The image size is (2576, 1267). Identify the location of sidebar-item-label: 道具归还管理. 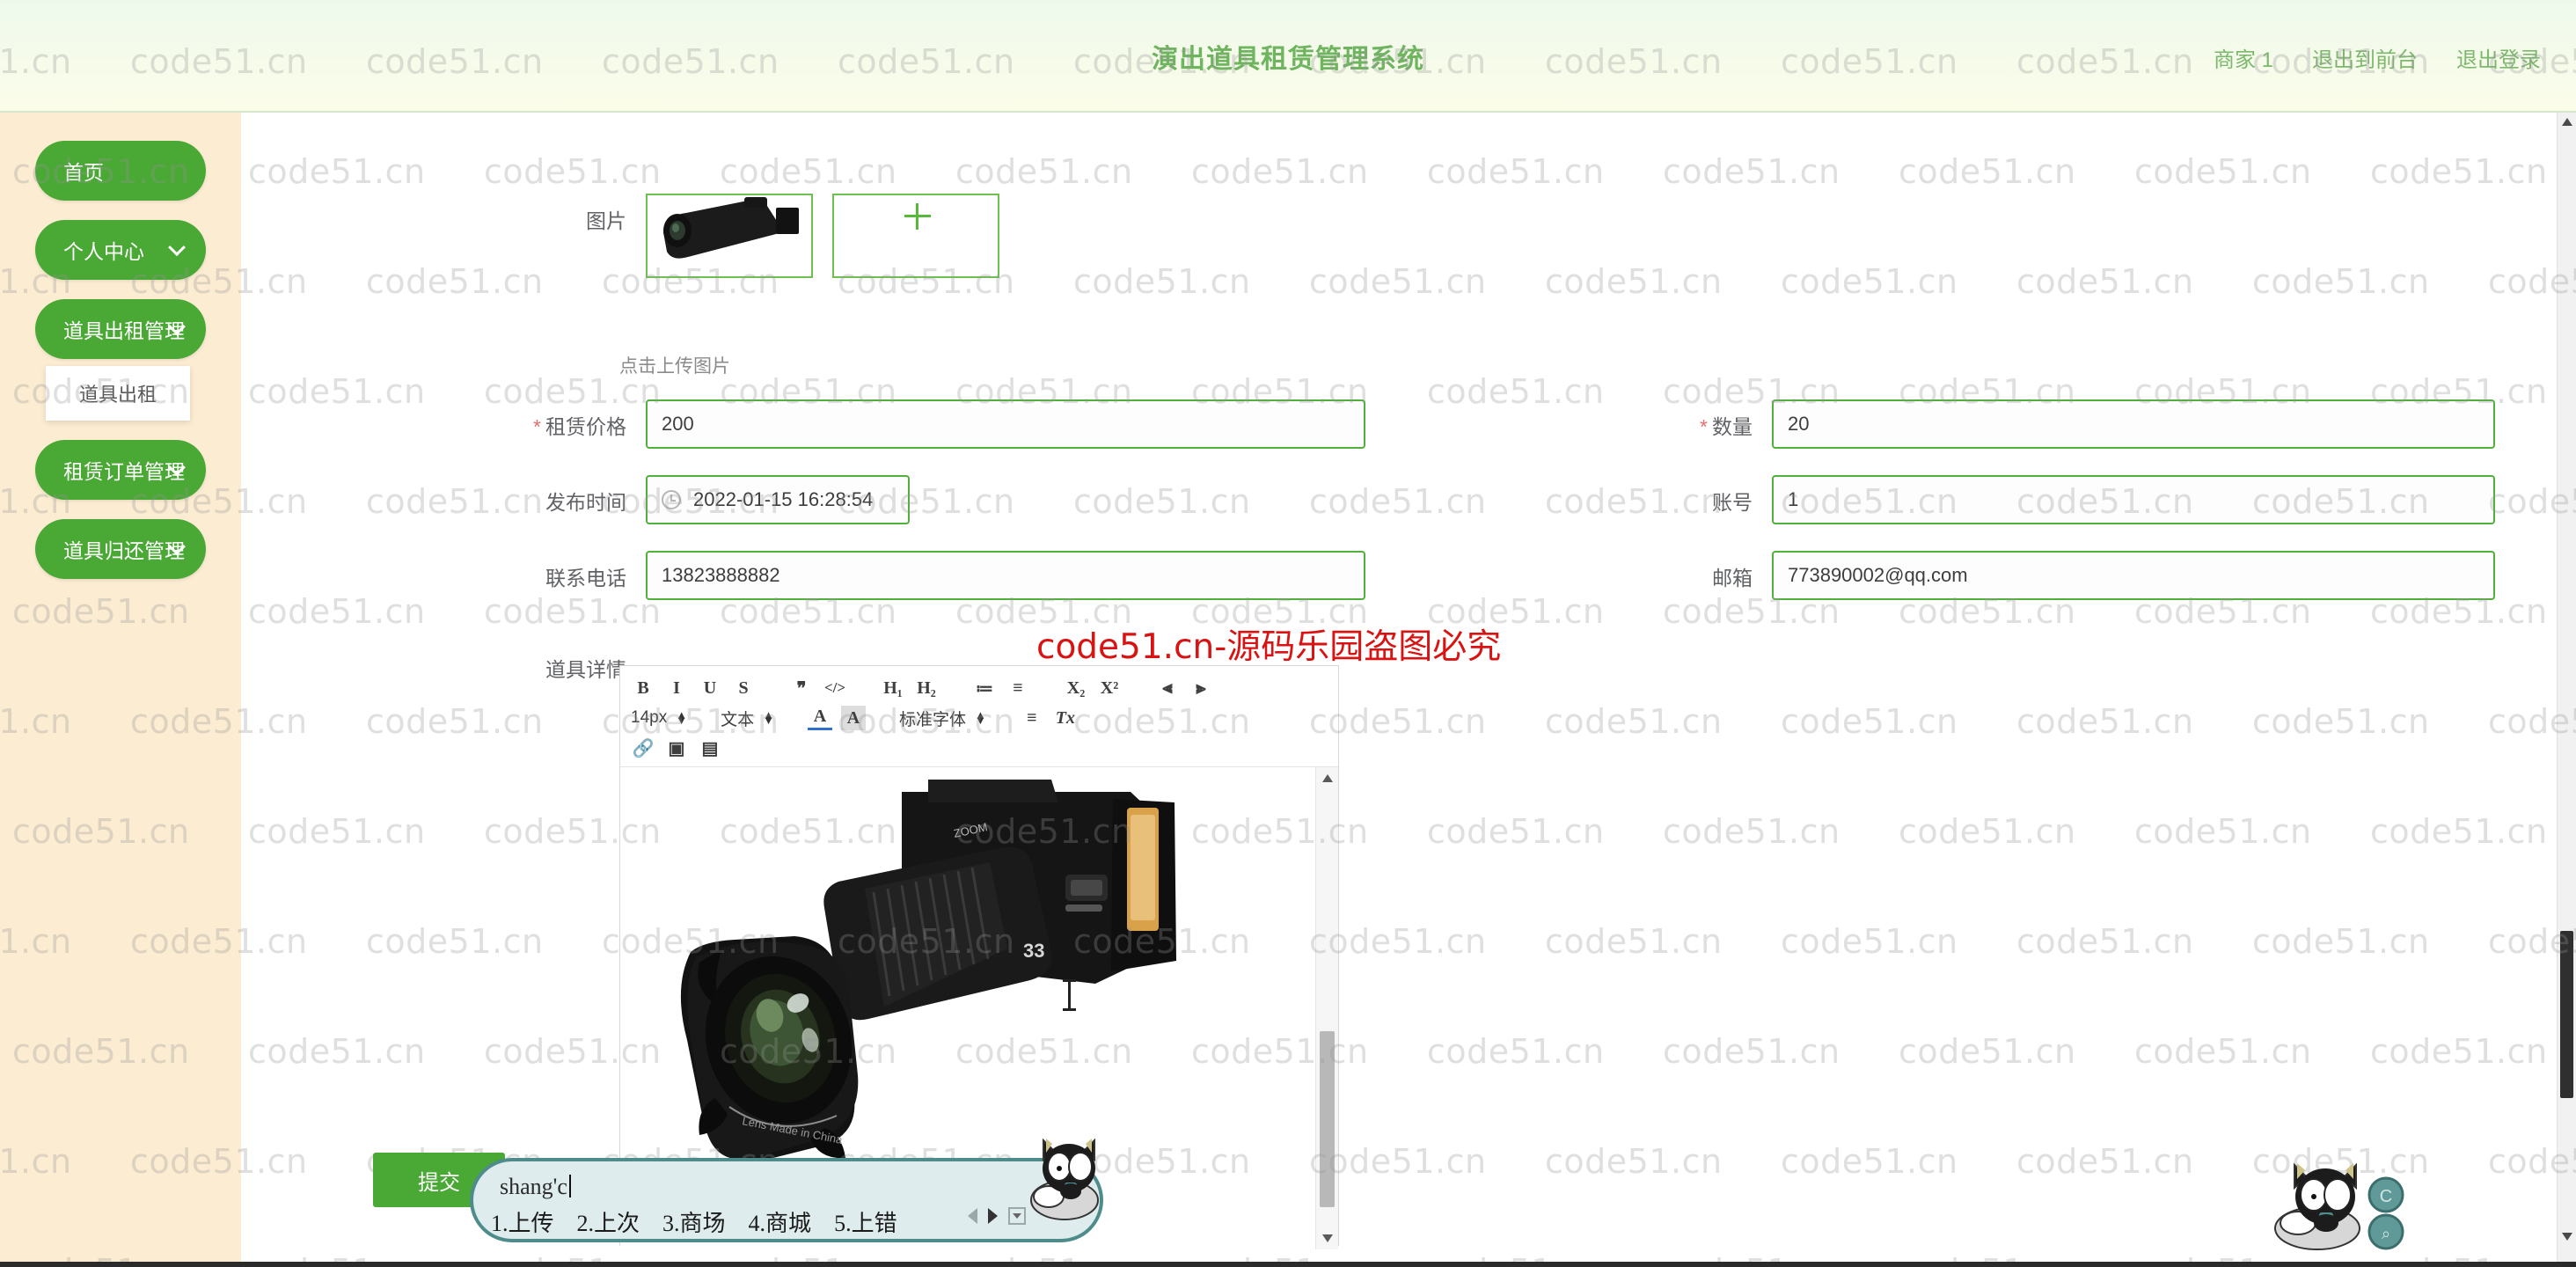
(124, 550).